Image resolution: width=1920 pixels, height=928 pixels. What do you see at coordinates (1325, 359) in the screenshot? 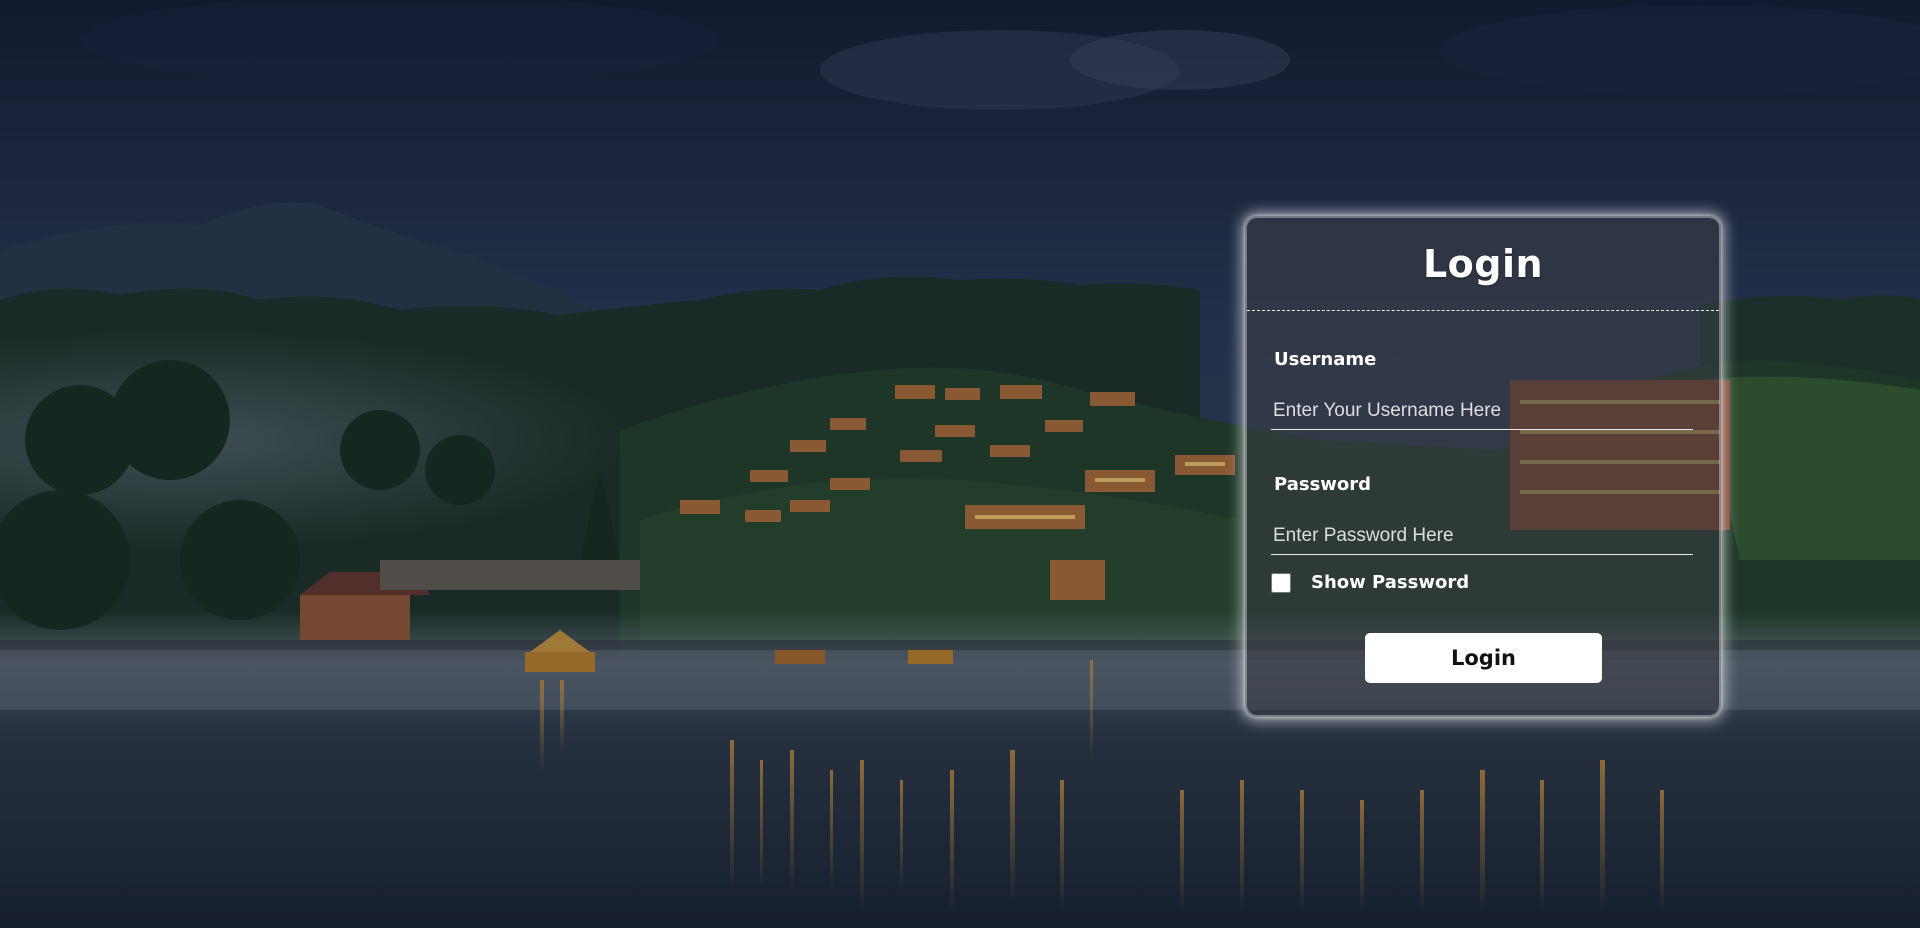
I see `username-label: Username` at bounding box center [1325, 359].